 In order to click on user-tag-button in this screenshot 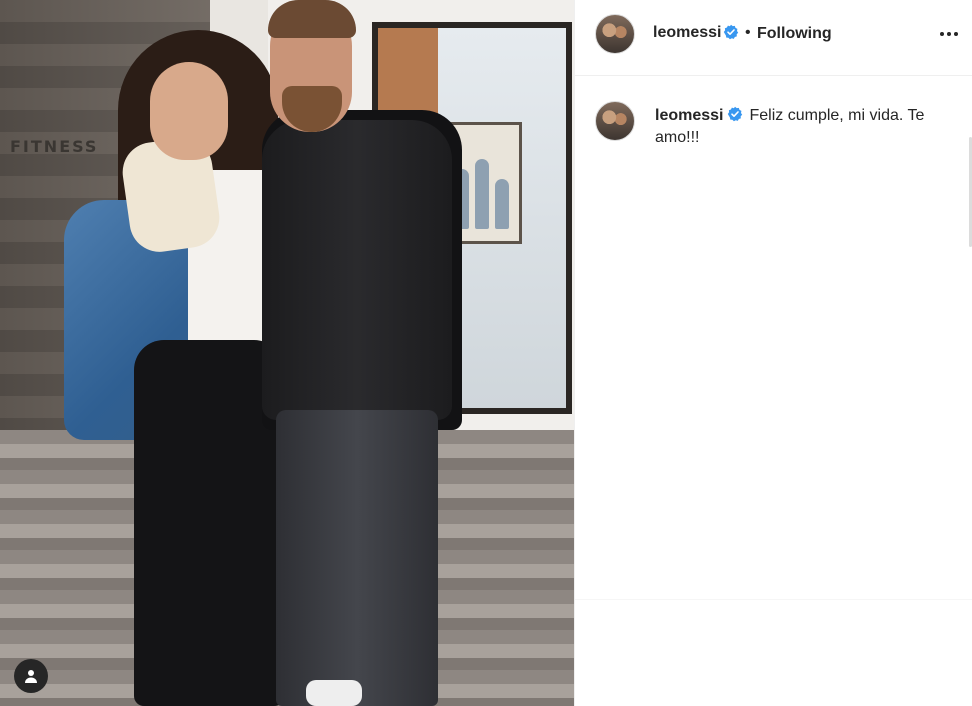, I will do `click(31, 676)`.